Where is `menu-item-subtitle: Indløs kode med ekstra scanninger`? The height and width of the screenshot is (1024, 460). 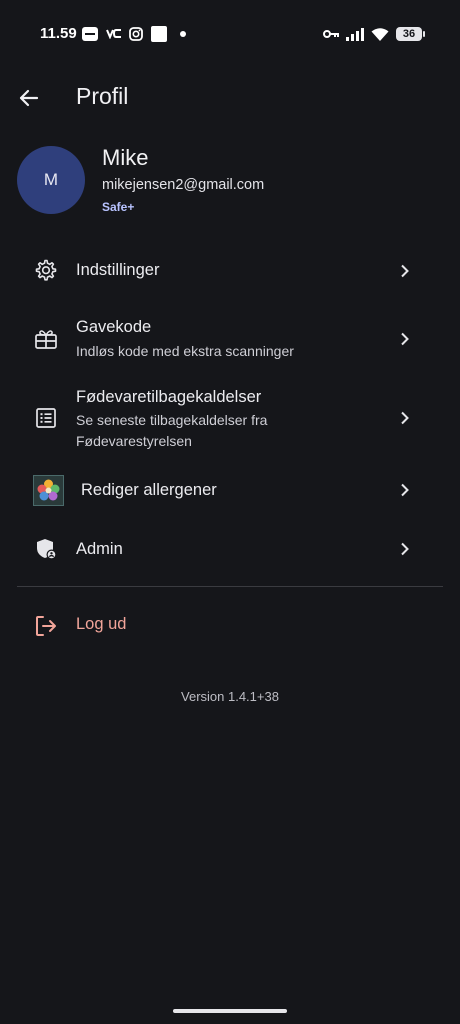
menu-item-subtitle: Indløs kode med ekstra scanninger is located at coordinates (185, 351).